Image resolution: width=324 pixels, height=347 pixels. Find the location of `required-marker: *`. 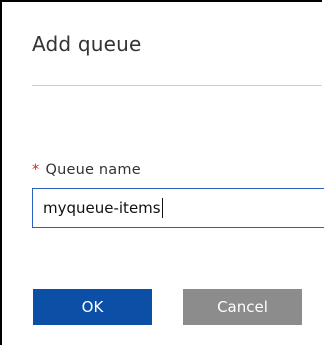

required-marker: * is located at coordinates (36, 170).